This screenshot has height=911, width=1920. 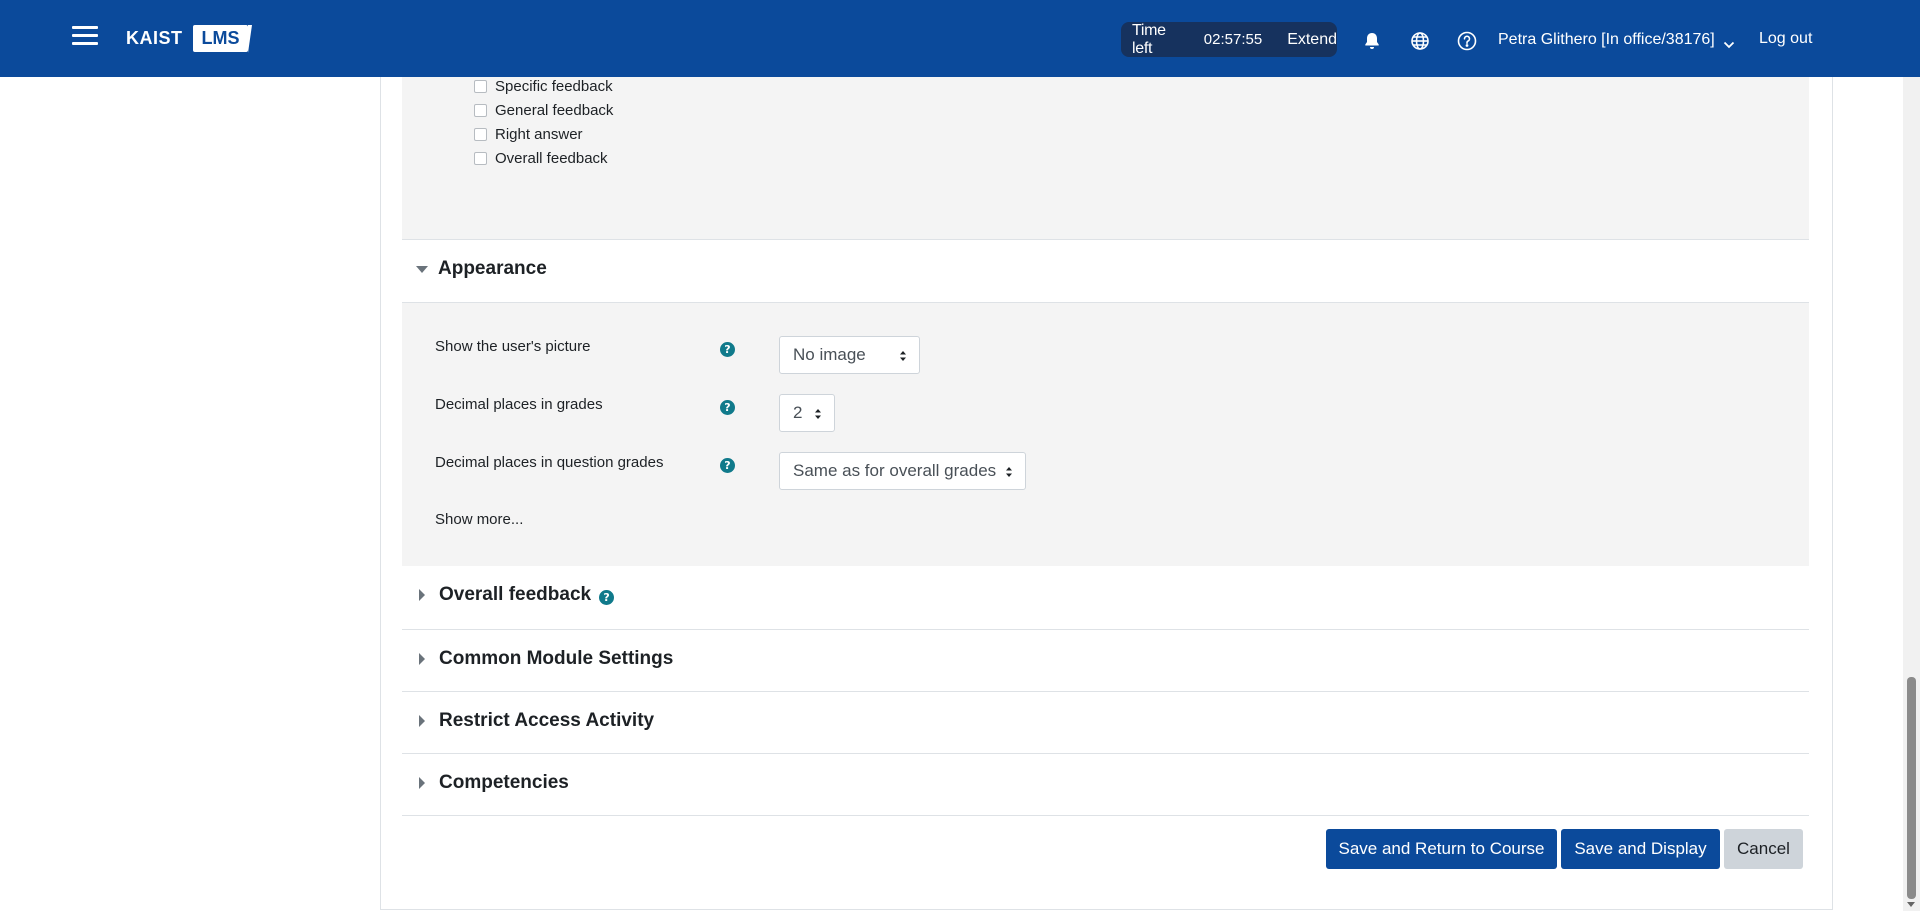 What do you see at coordinates (551, 158) in the screenshot?
I see `checkbox-label: Overall feedback` at bounding box center [551, 158].